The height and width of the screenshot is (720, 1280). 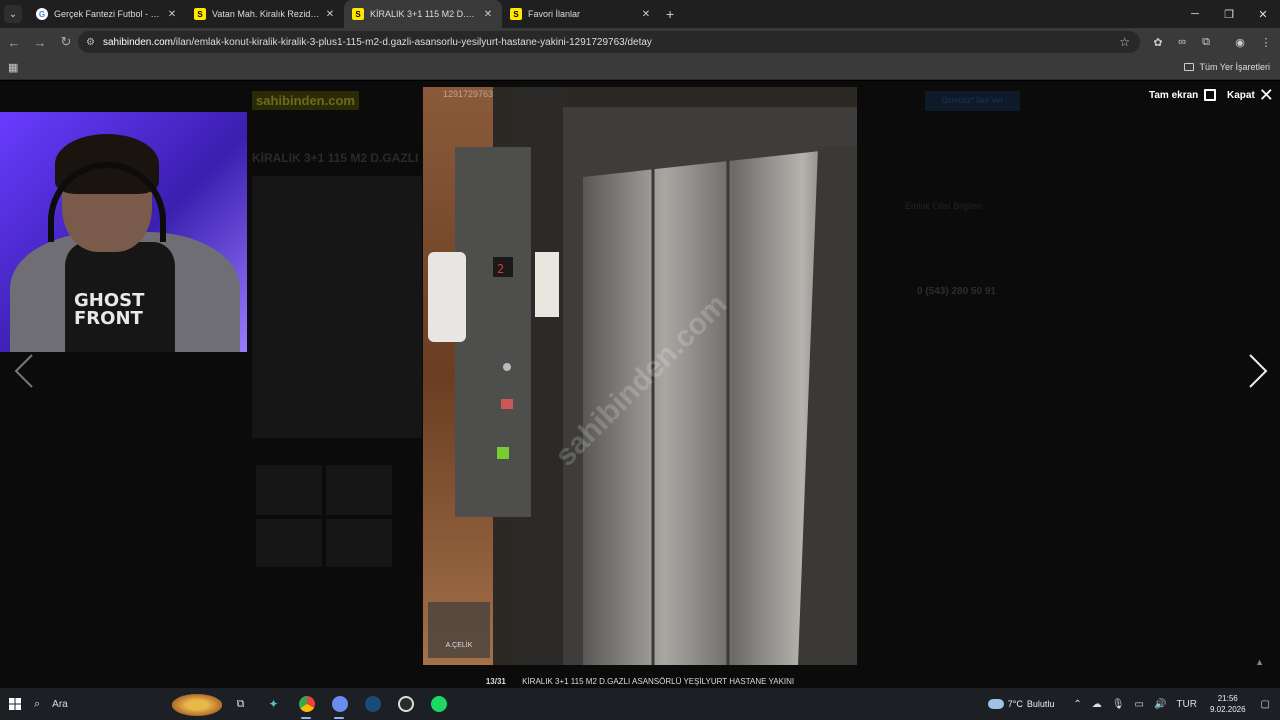 I want to click on listing-title: KİRALIK 3+1 115 M2 D.GAZLI, so click(x=335, y=158).